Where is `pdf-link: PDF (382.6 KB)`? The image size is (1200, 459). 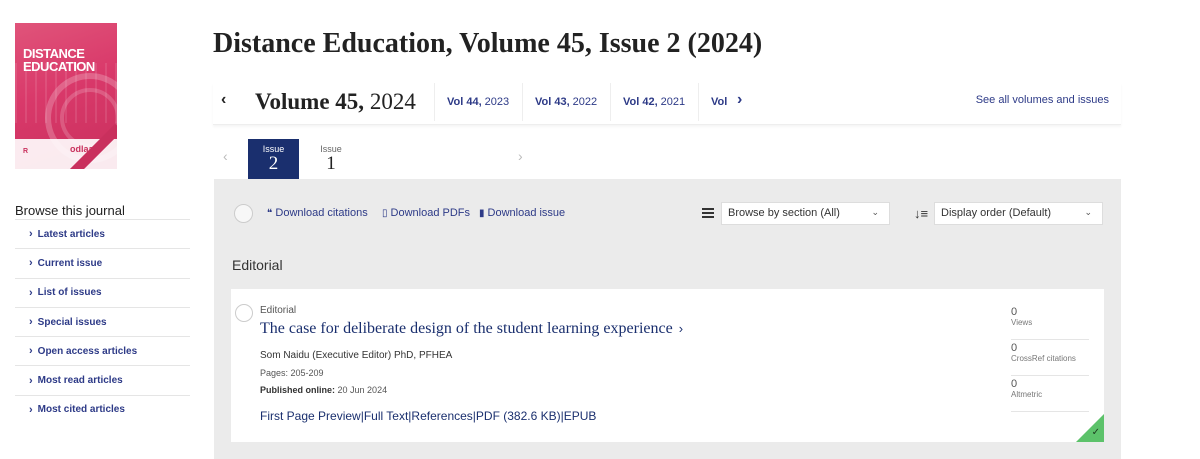
pdf-link: PDF (382.6 KB) is located at coordinates (518, 416).